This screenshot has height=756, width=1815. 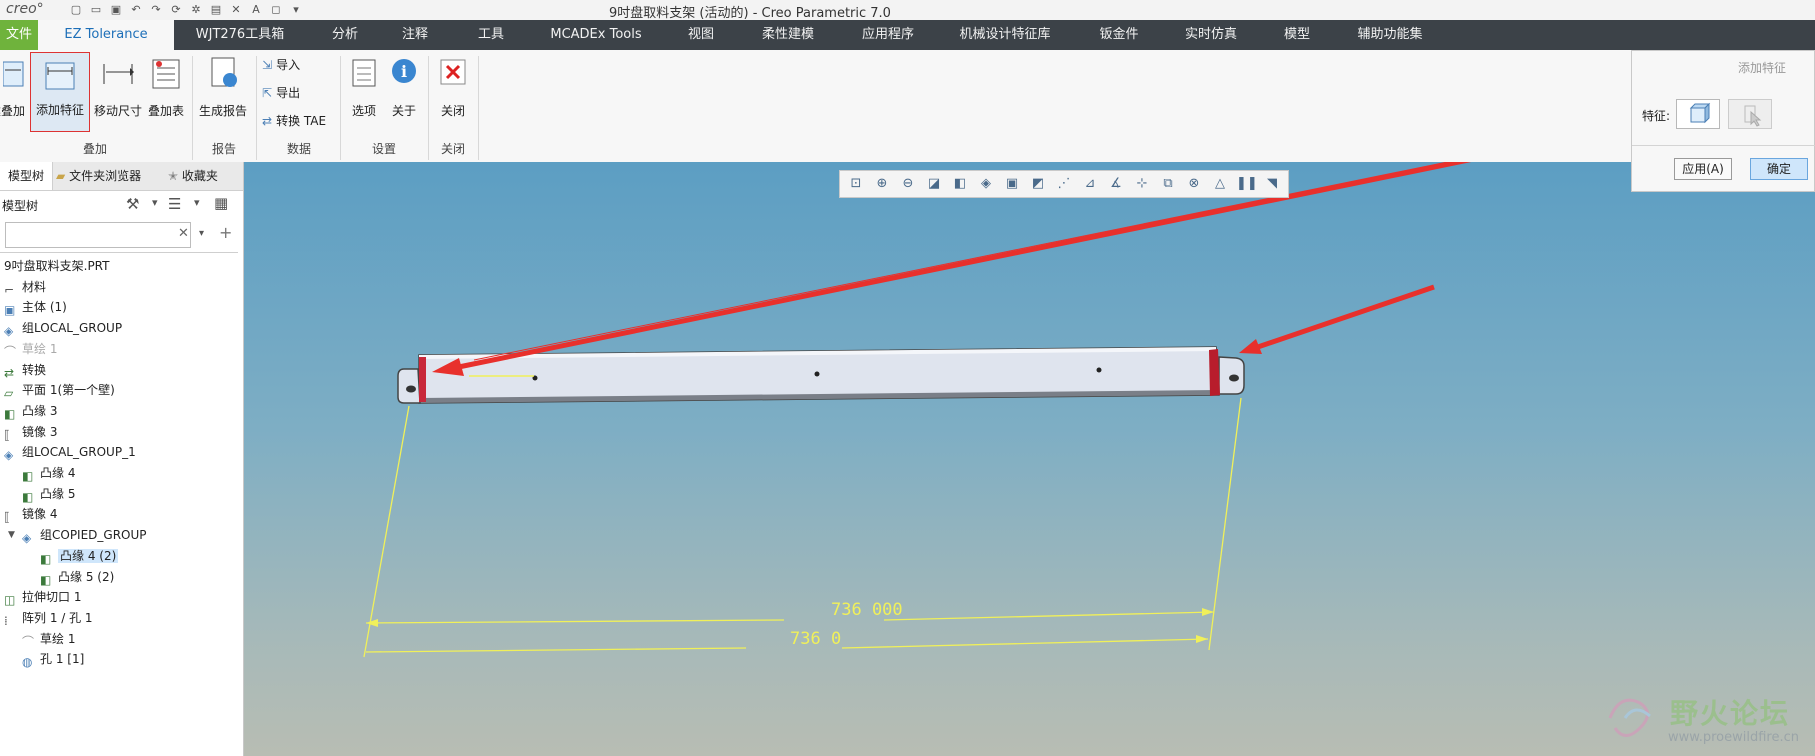 I want to click on tree-item: ⟦ 镜像 3, so click(x=30, y=432).